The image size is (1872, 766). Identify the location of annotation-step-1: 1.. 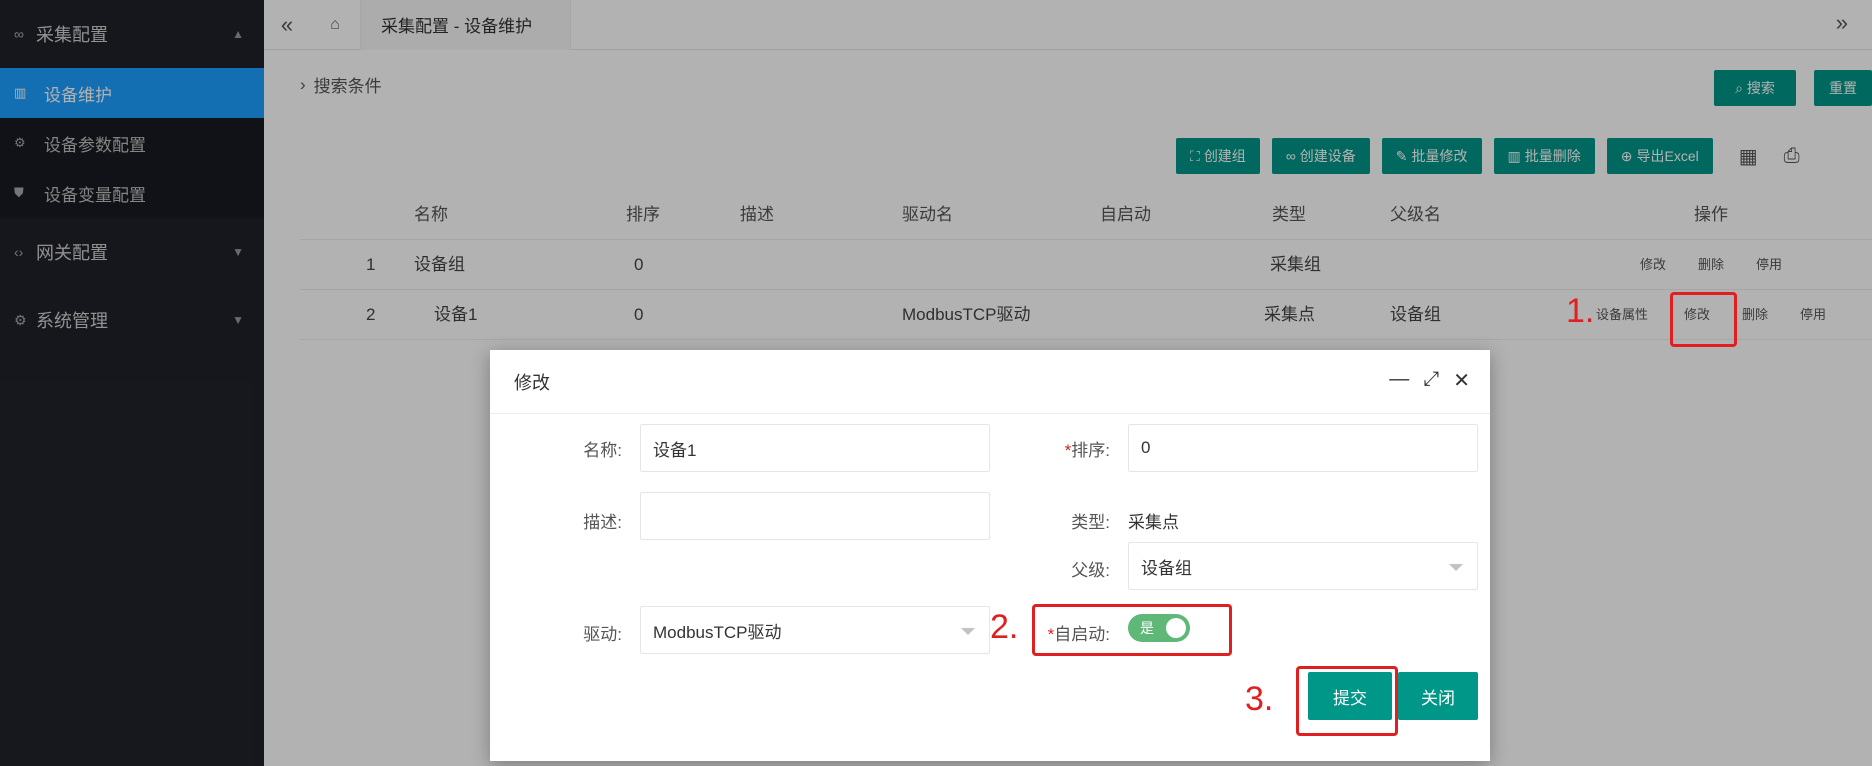
(1580, 311).